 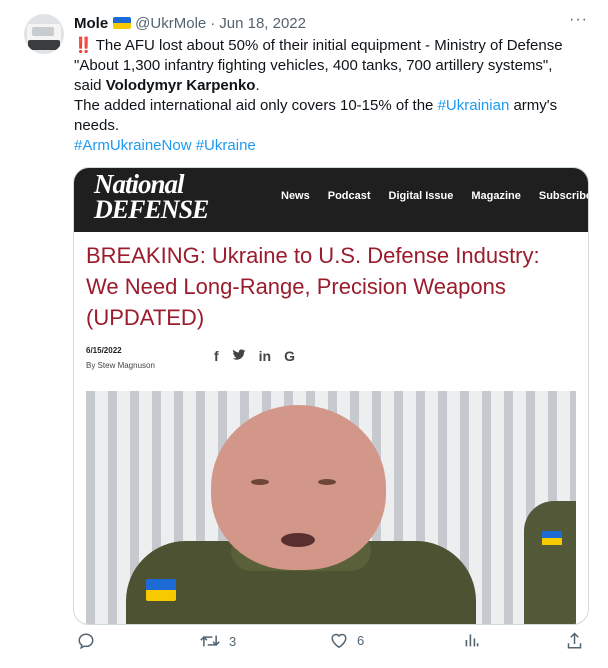 I want to click on nav-item-magazine: Magazine, so click(x=496, y=196).